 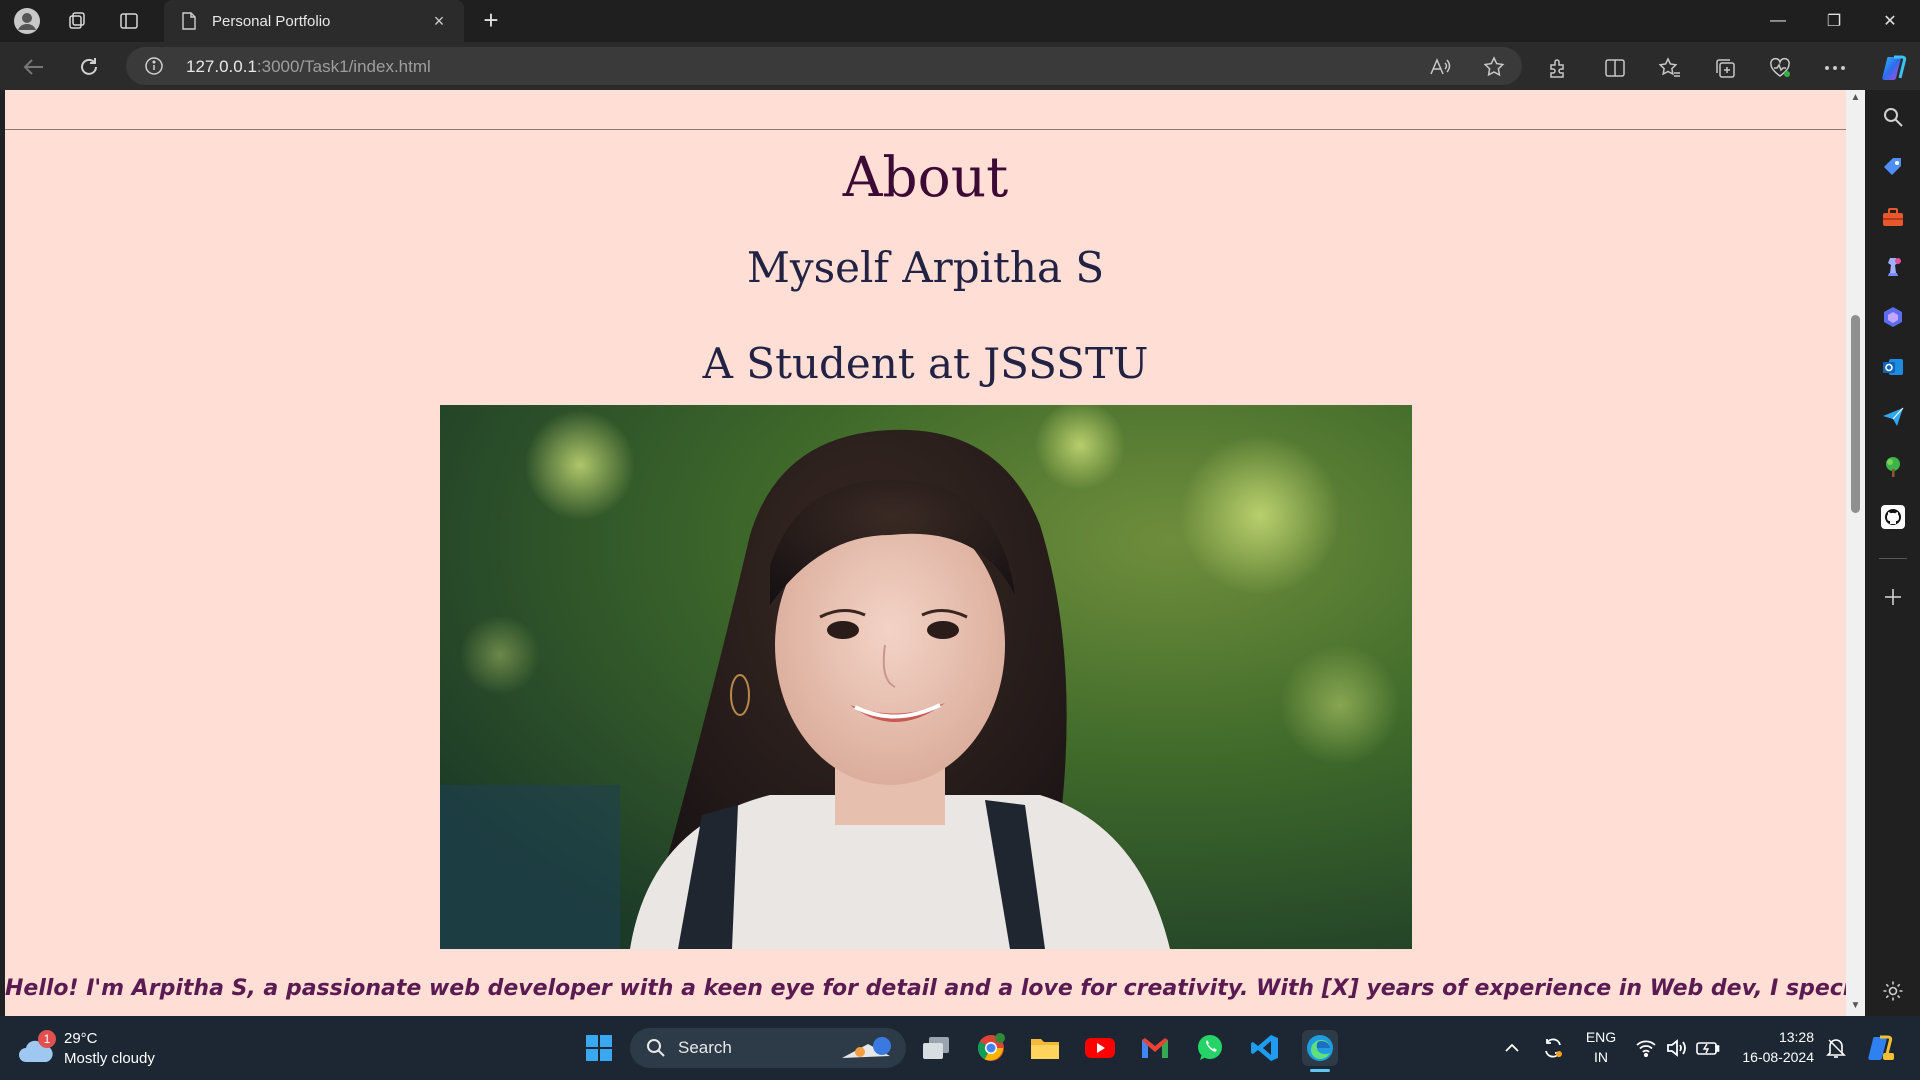 I want to click on tag-icon, so click(x=1893, y=167).